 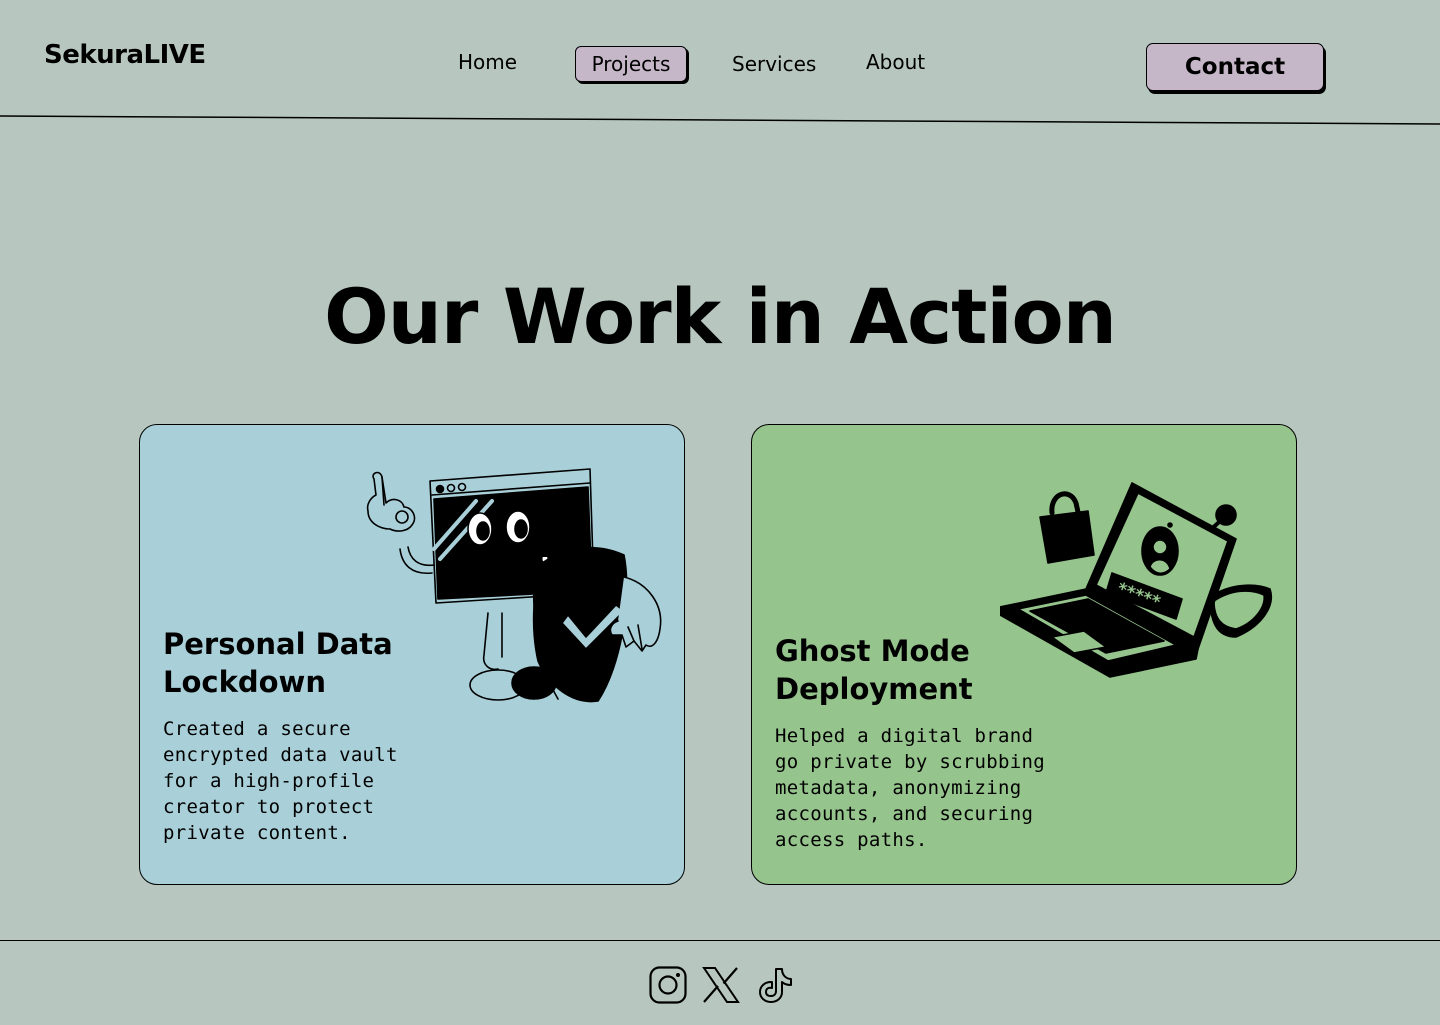 What do you see at coordinates (775, 985) in the screenshot?
I see `tiktok-icon` at bounding box center [775, 985].